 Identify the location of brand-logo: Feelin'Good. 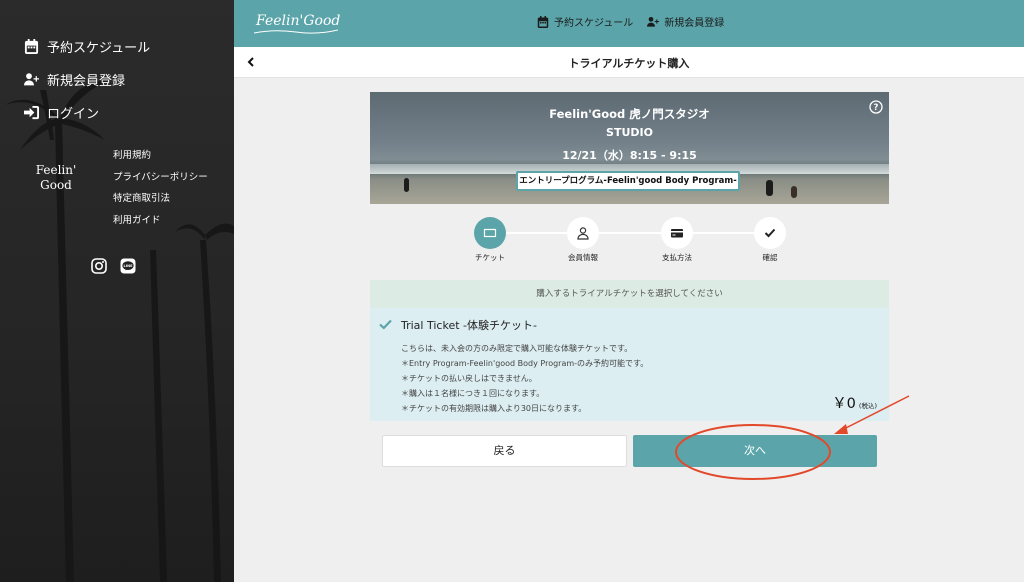
(298, 21).